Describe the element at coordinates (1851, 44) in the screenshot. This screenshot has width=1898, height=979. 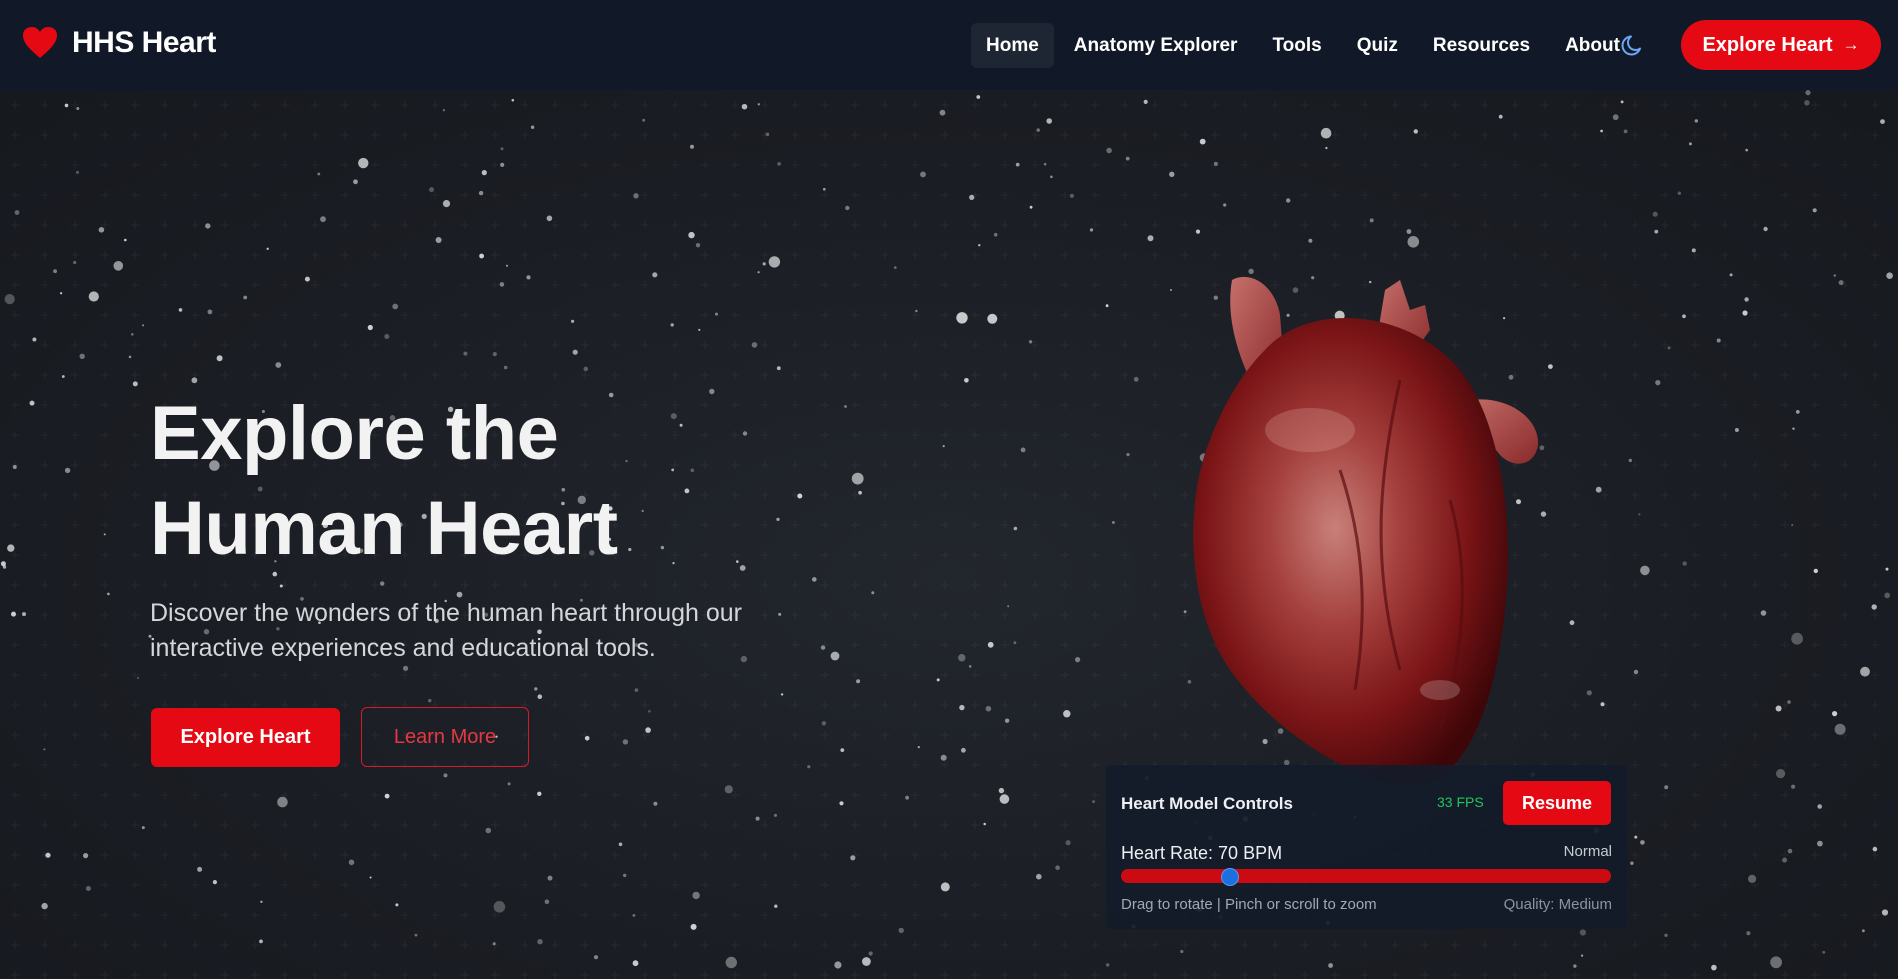
I see `arrow-right-icon: →` at that location.